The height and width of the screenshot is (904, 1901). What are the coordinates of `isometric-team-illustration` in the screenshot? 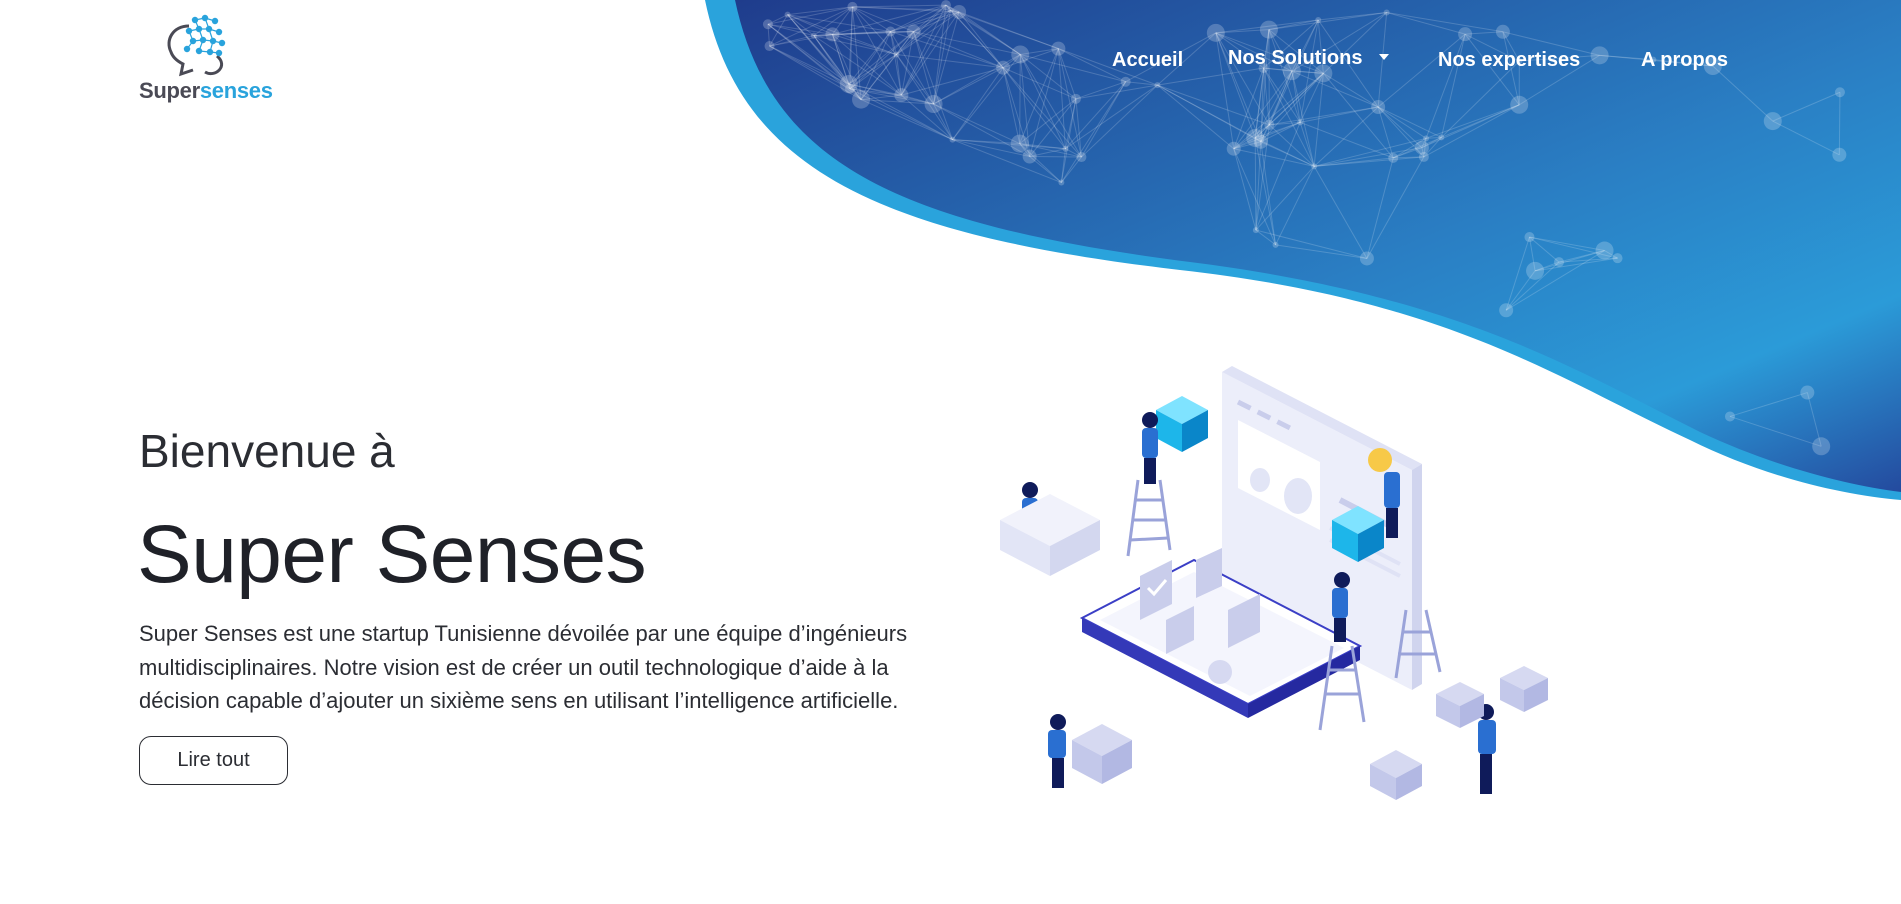 It's located at (1274, 583).